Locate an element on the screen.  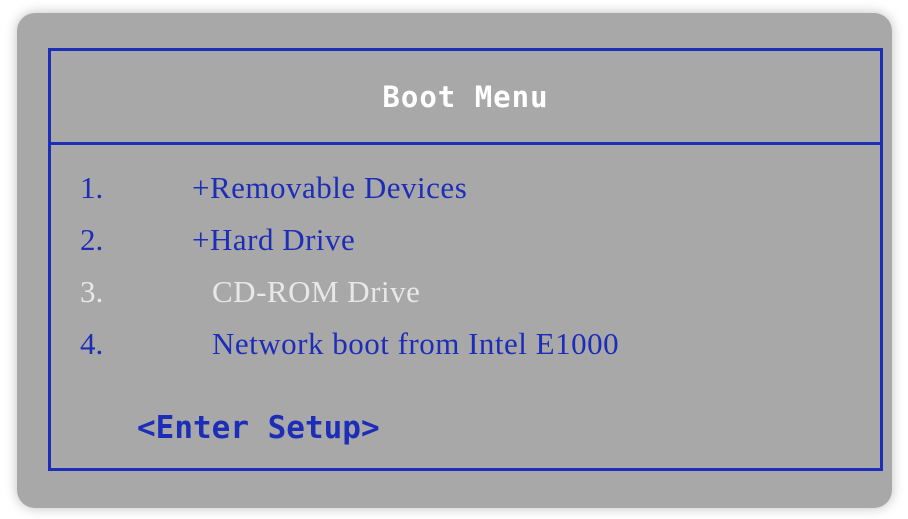
boot-item-removable-devices: 1. +Removable Devices is located at coordinates (486, 188).